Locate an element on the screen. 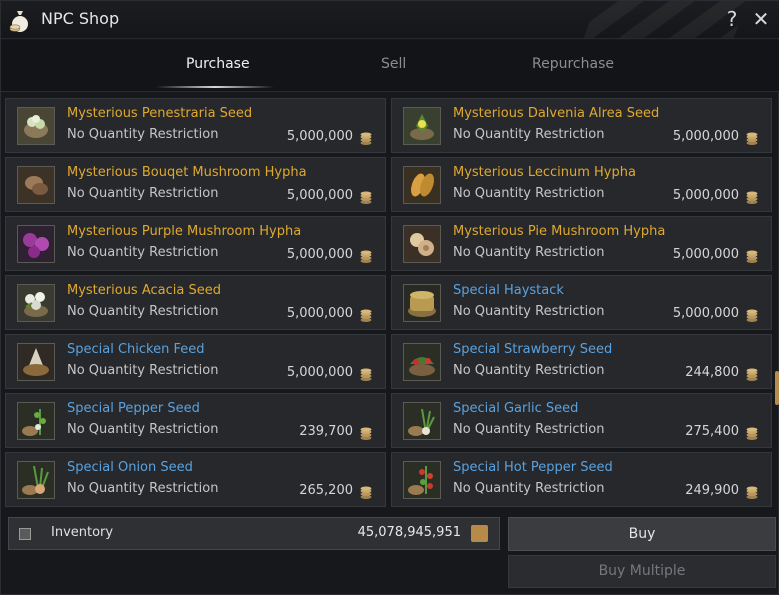  onion-seed-icon is located at coordinates (36, 480).